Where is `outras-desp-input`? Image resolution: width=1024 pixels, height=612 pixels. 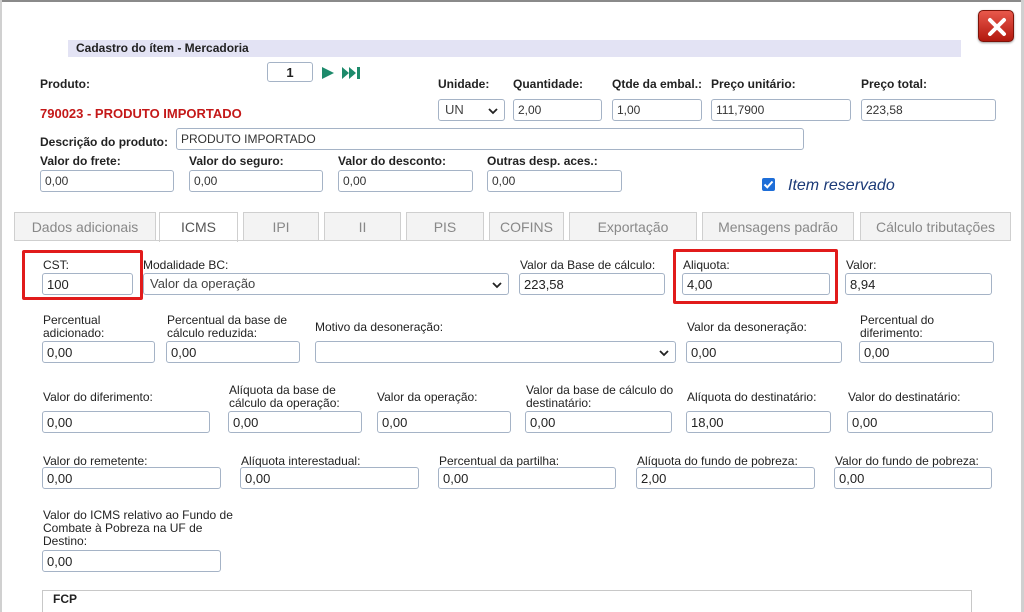 outras-desp-input is located at coordinates (554, 181).